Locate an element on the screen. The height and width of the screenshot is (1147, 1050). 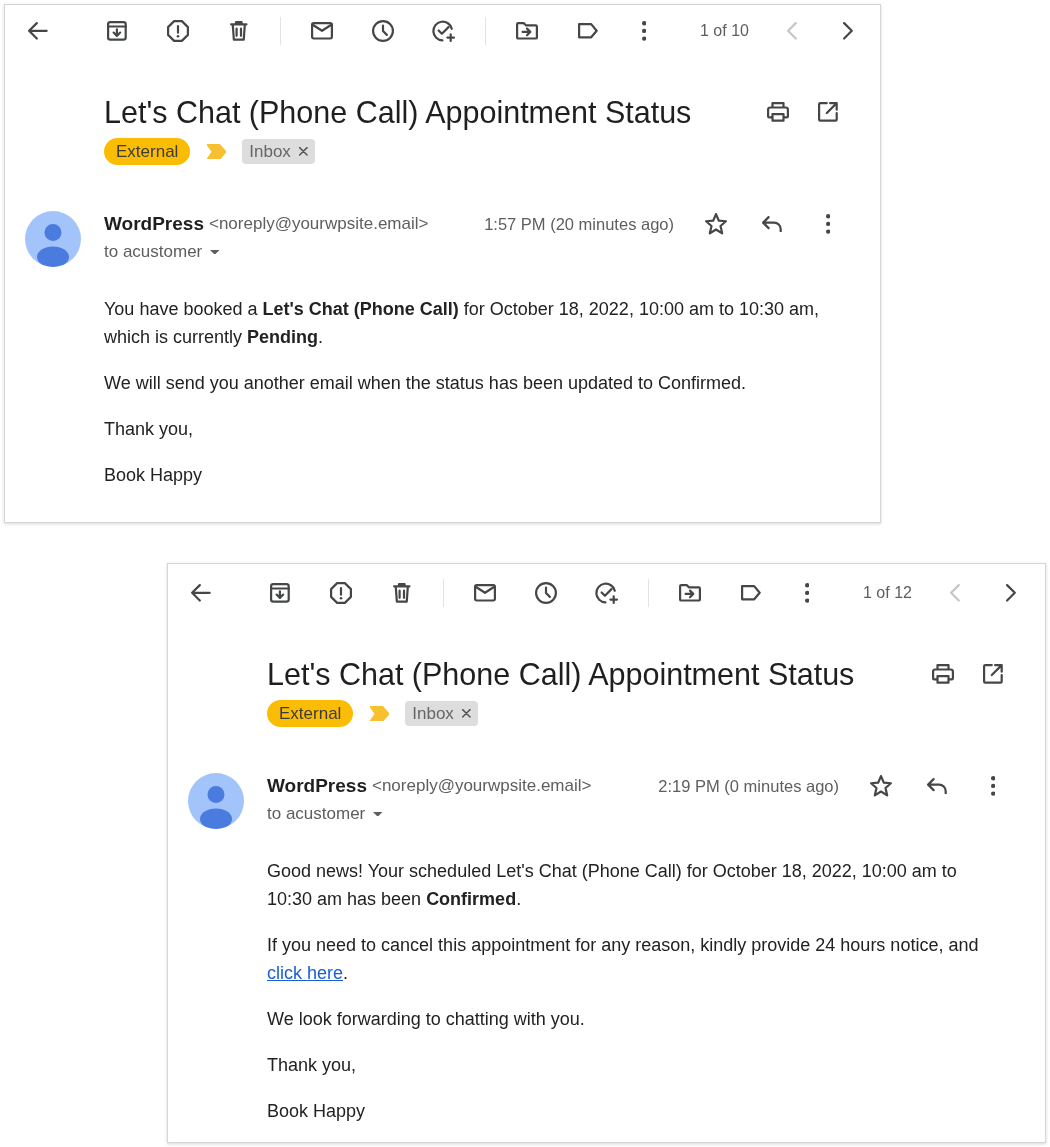
body-paragraph: We will send you another email when the status has been updated to Confirmed. is located at coordinates (426, 383).